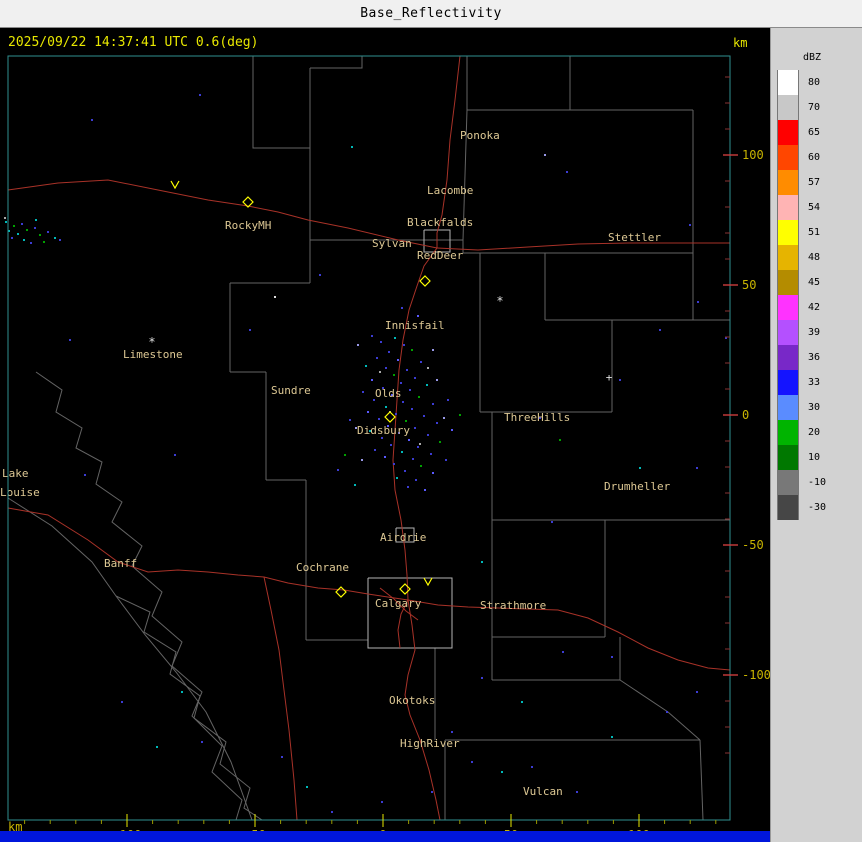  Describe the element at coordinates (801, 332) in the screenshot. I see `legend-entry: 39` at that location.